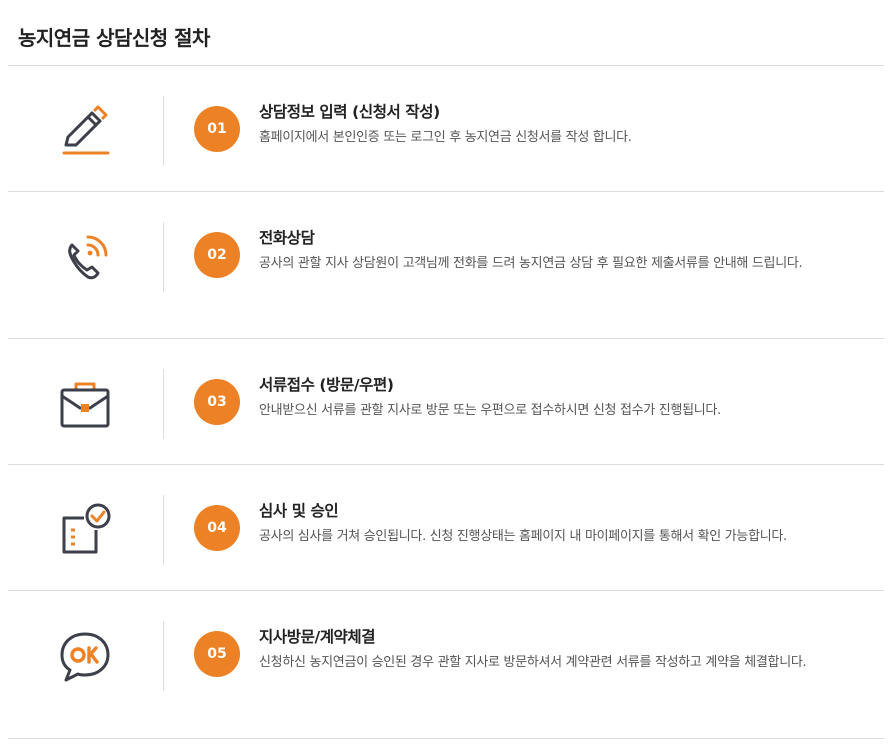 The height and width of the screenshot is (754, 894). What do you see at coordinates (445, 137) in the screenshot?
I see `step-description: 홈페이지에서 본인인증 또는 로그인 후 농지연금 신청서를 작성 합니다.` at bounding box center [445, 137].